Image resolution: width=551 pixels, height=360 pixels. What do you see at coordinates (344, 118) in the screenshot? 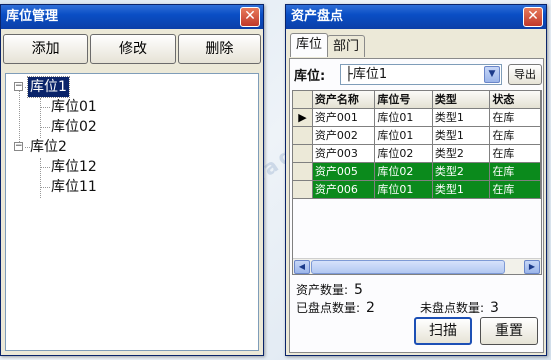
I see `cell-asset-name: 资产001` at bounding box center [344, 118].